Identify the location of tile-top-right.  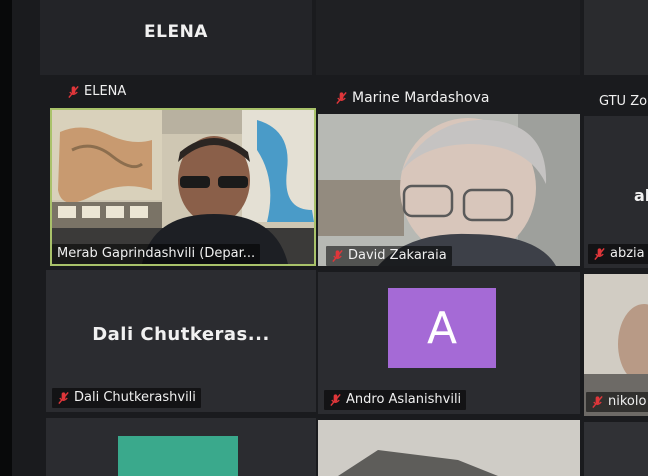
(616, 37).